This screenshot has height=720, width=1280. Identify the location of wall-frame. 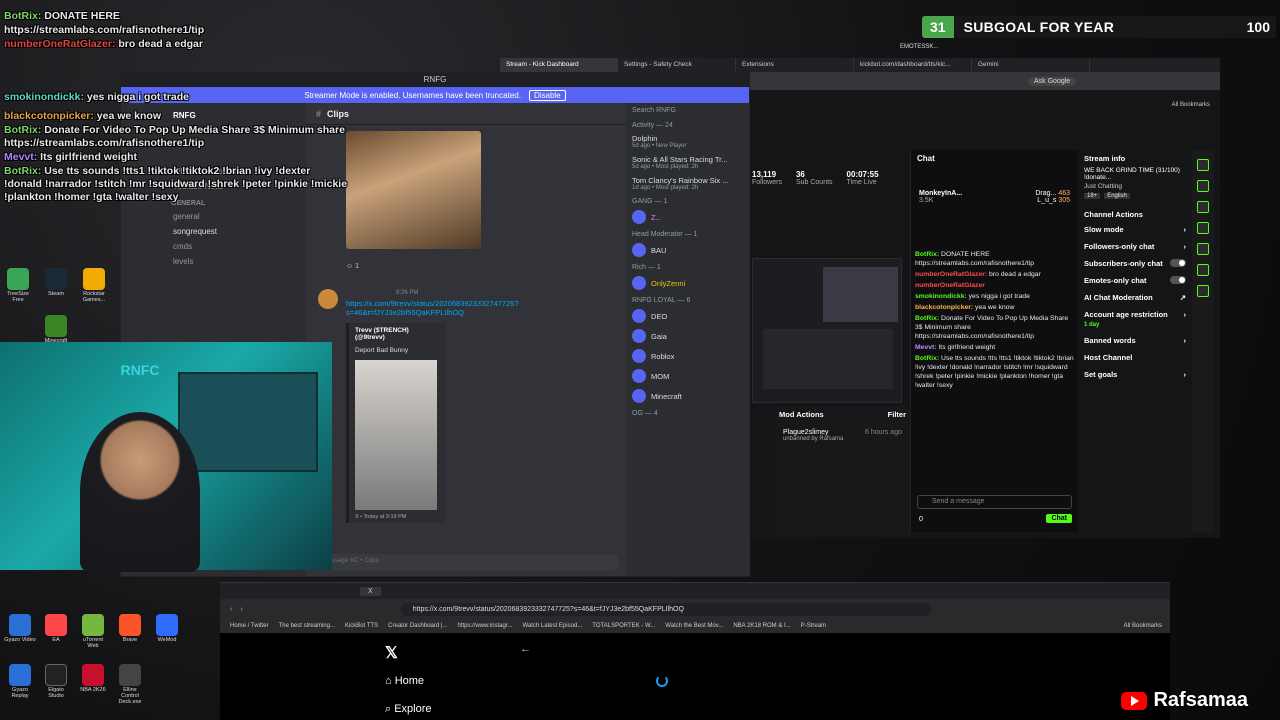
(248, 422).